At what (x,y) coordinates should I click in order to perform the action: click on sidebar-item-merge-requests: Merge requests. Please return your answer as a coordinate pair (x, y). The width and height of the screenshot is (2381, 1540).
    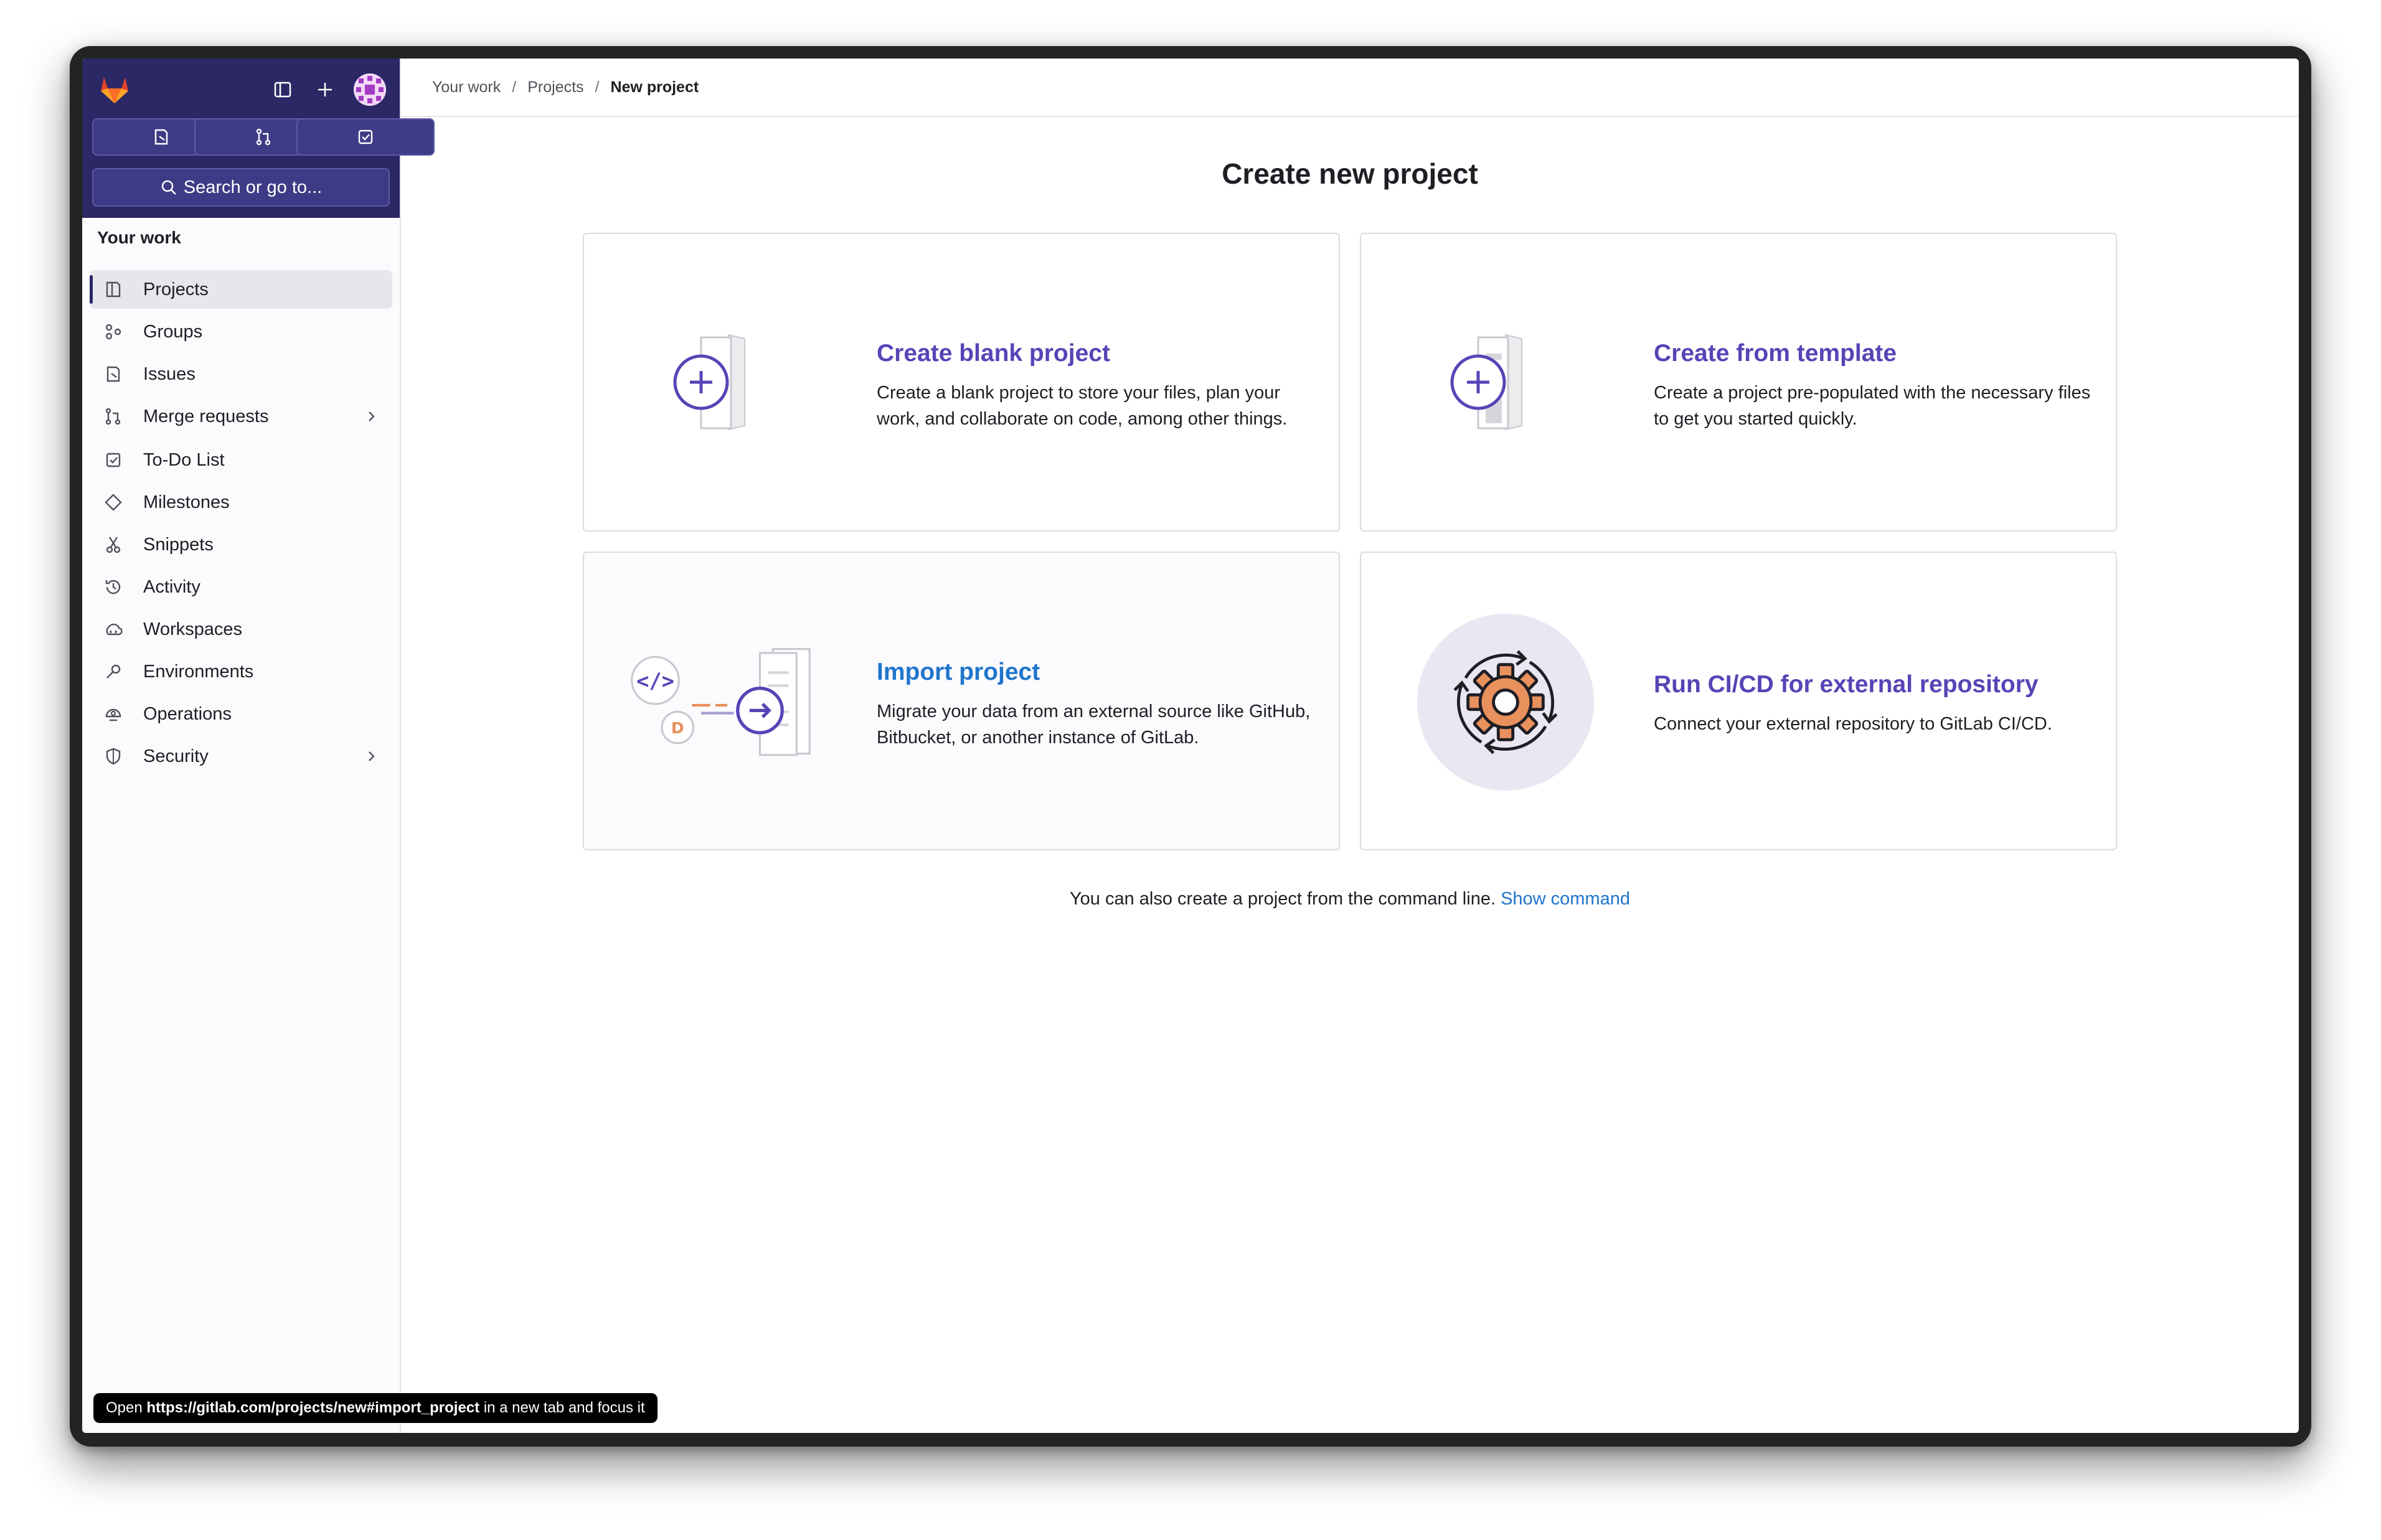
    Looking at the image, I should click on (241, 416).